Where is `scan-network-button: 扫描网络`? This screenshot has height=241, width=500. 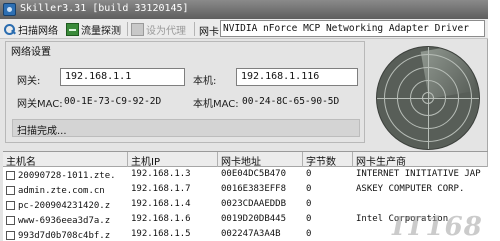
scan-network-button: 扫描网络 is located at coordinates (30, 29).